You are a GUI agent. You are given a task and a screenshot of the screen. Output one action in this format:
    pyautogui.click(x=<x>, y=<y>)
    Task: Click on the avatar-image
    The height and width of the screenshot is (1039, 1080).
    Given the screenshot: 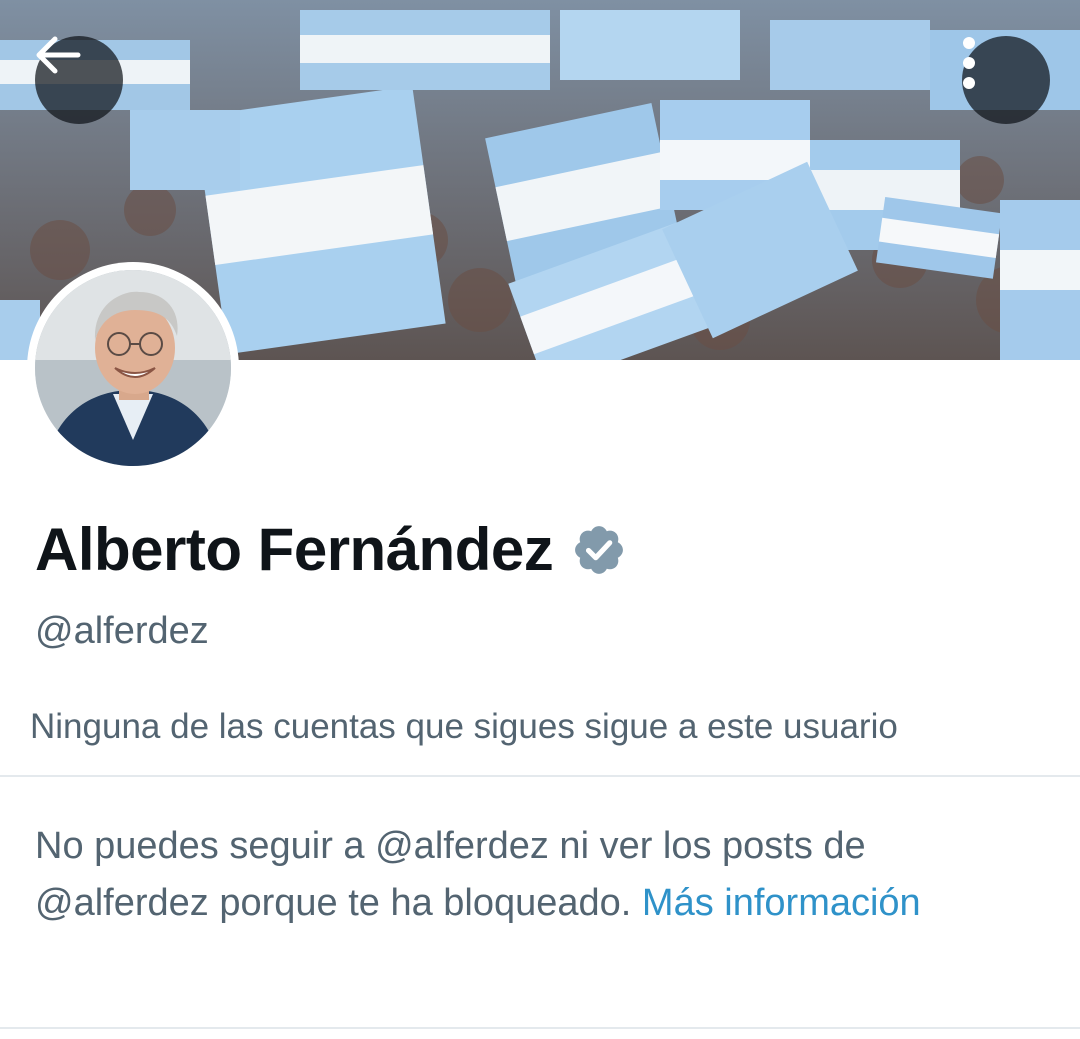 What is the action you would take?
    pyautogui.click(x=133, y=368)
    